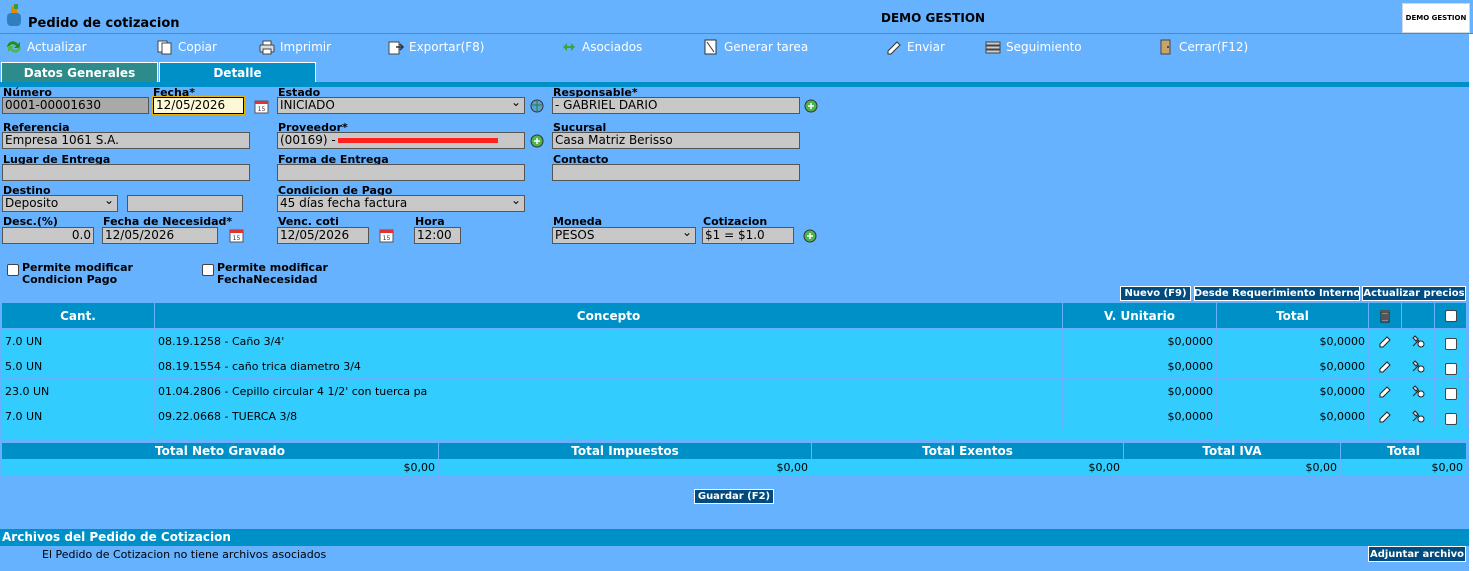 This screenshot has width=1473, height=571. Describe the element at coordinates (1404, 467) in the screenshot. I see `total-value: $0,00` at that location.